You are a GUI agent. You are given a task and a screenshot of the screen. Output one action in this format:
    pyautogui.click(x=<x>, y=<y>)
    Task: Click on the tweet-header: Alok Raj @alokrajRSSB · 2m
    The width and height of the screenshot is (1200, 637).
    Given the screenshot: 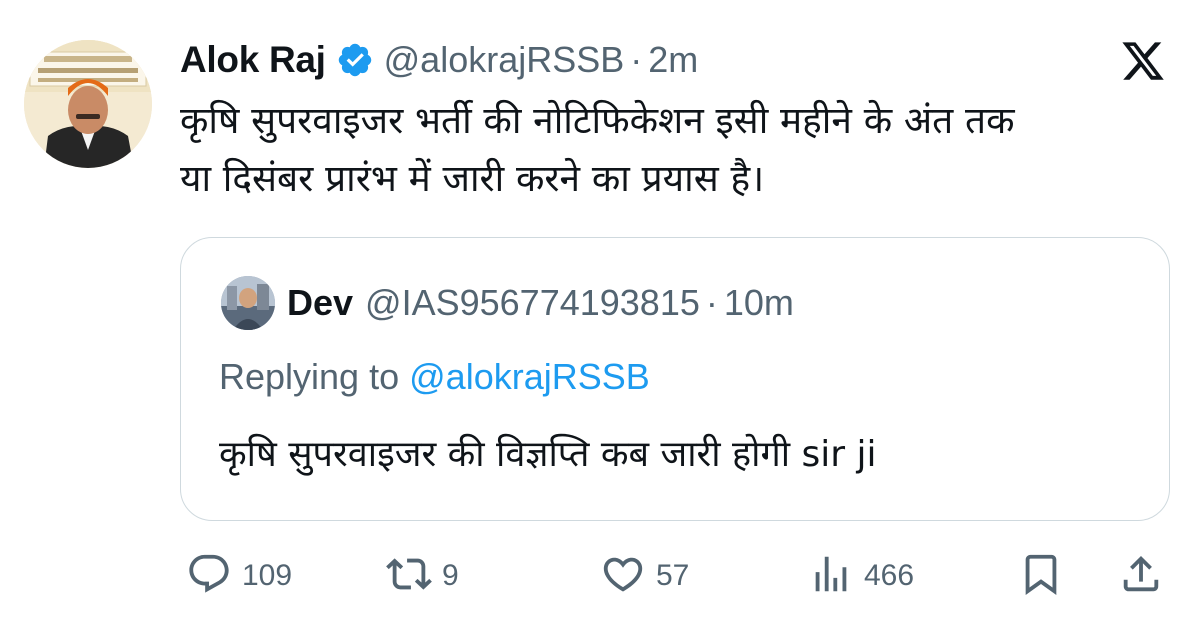 What is the action you would take?
    pyautogui.click(x=439, y=60)
    